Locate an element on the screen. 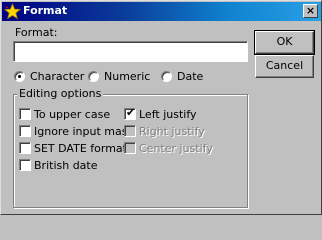  close-icon: × is located at coordinates (310, 10).